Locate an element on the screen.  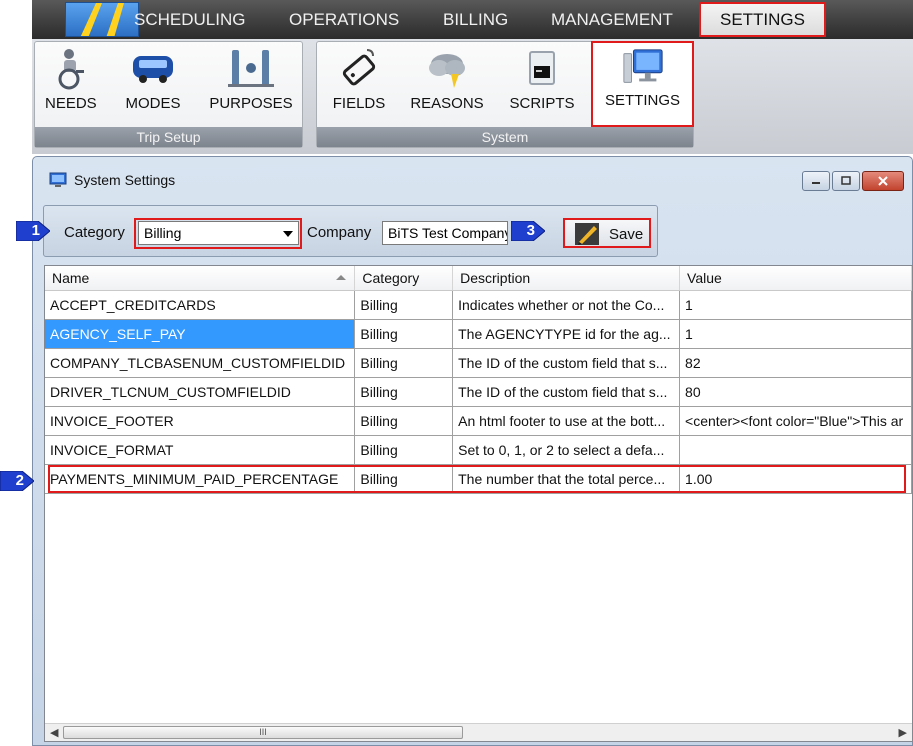
column-header-value: Value is located at coordinates (795, 278).